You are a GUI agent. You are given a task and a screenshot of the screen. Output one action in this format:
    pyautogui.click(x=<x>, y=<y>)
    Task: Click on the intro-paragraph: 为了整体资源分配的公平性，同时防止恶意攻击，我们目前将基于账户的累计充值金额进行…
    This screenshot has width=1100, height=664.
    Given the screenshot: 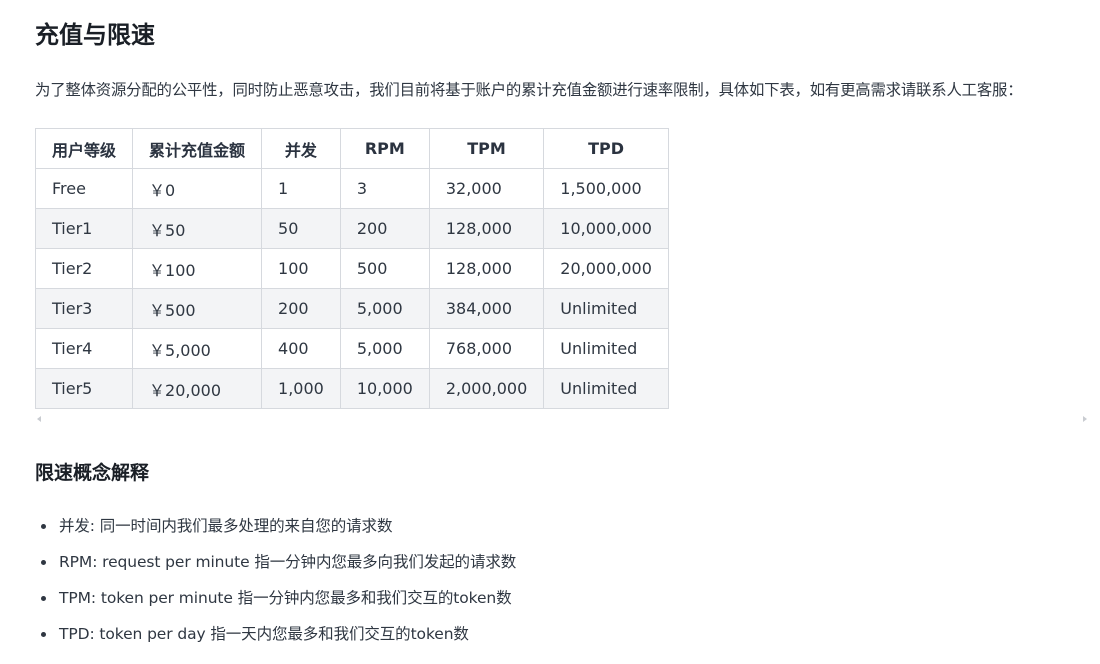 What is the action you would take?
    pyautogui.click(x=529, y=90)
    